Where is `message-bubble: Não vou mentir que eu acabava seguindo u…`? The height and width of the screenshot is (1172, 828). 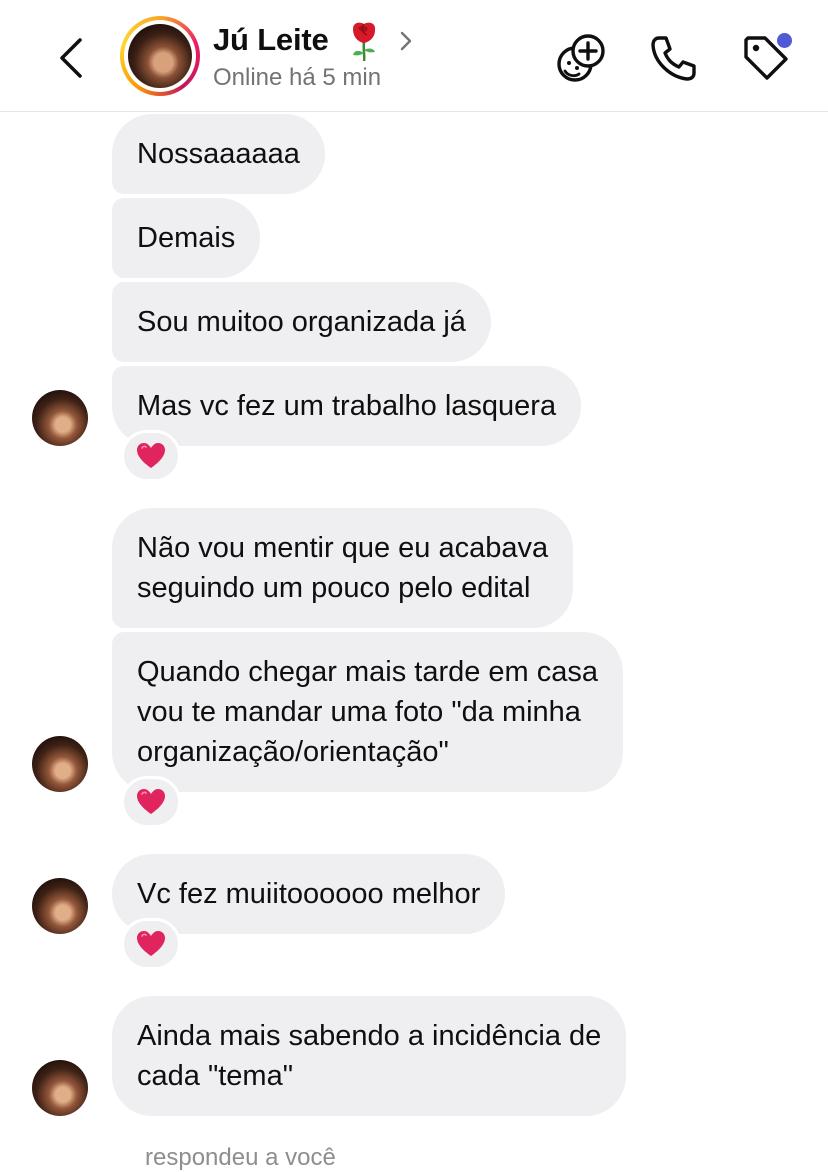 message-bubble: Não vou mentir que eu acabava seguindo u… is located at coordinates (343, 568).